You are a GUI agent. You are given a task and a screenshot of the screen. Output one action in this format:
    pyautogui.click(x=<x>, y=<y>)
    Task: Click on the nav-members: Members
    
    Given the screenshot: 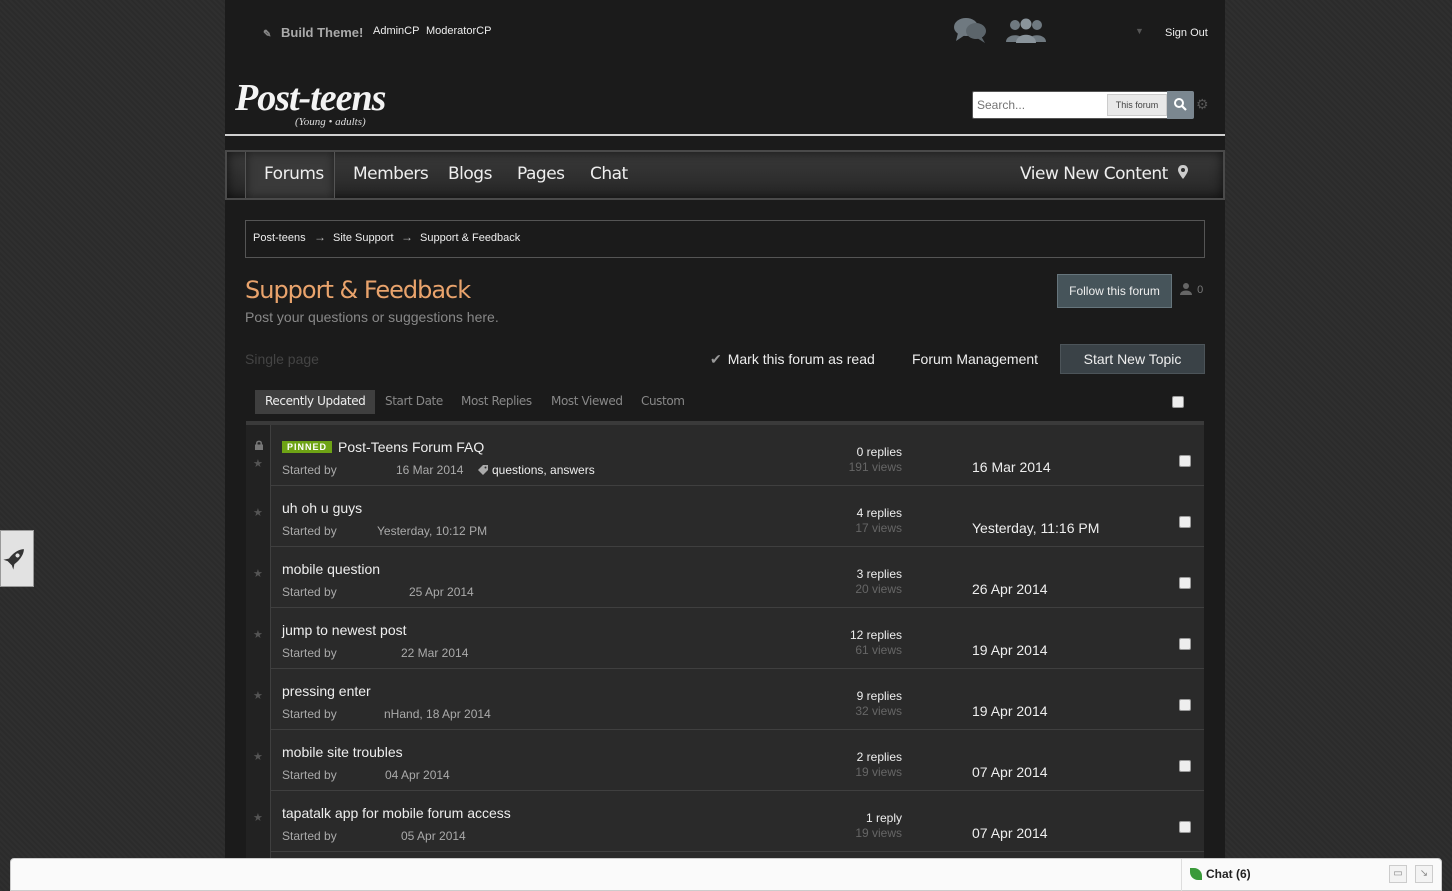 What is the action you would take?
    pyautogui.click(x=391, y=175)
    